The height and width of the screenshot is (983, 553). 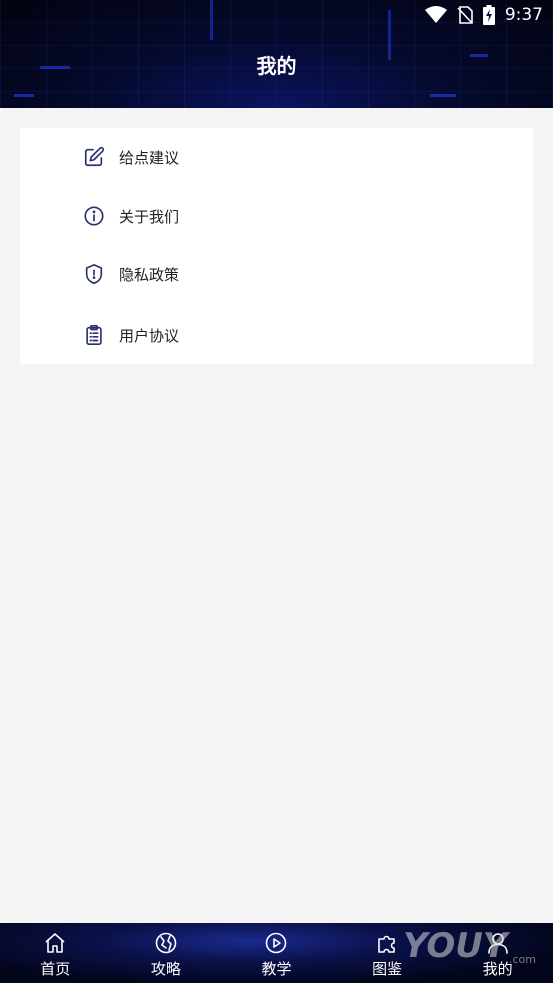 What do you see at coordinates (276, 157) in the screenshot?
I see `menu-item-feedback: 给点建议` at bounding box center [276, 157].